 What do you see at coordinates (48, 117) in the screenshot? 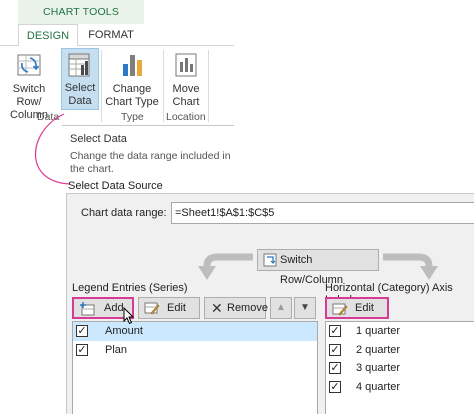
I see `group-label-data: Data` at bounding box center [48, 117].